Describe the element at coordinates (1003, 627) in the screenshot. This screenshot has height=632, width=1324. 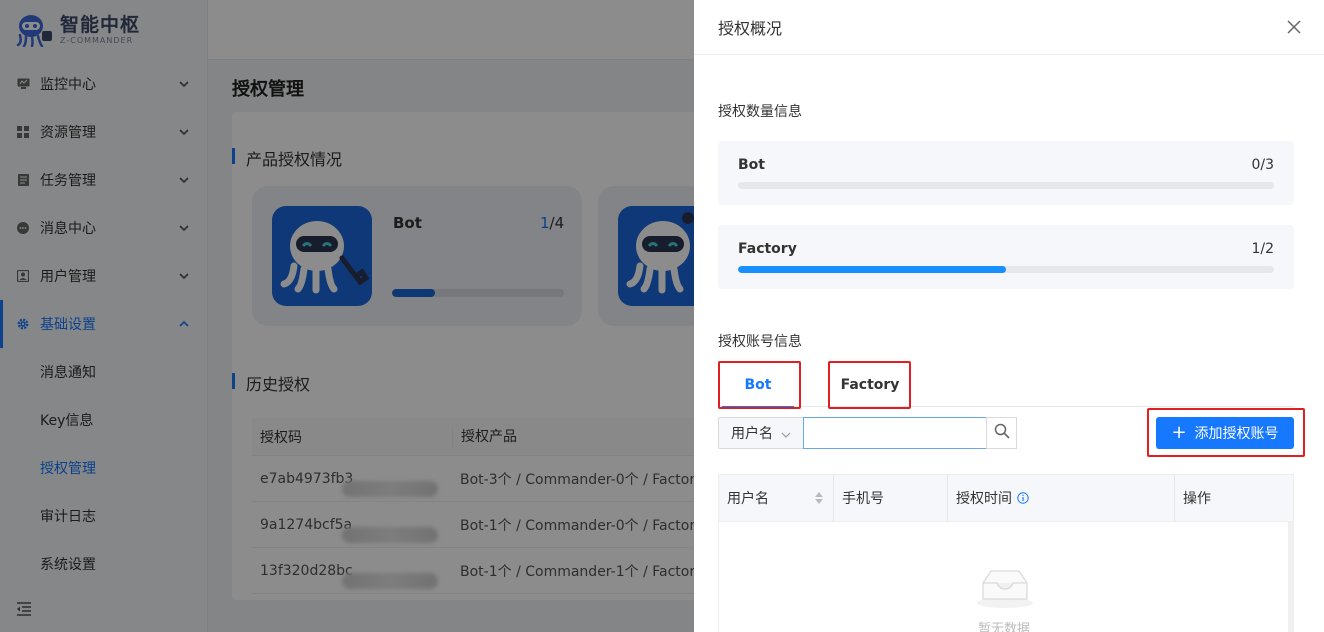
I see `empty-text: 暂无数据` at that location.